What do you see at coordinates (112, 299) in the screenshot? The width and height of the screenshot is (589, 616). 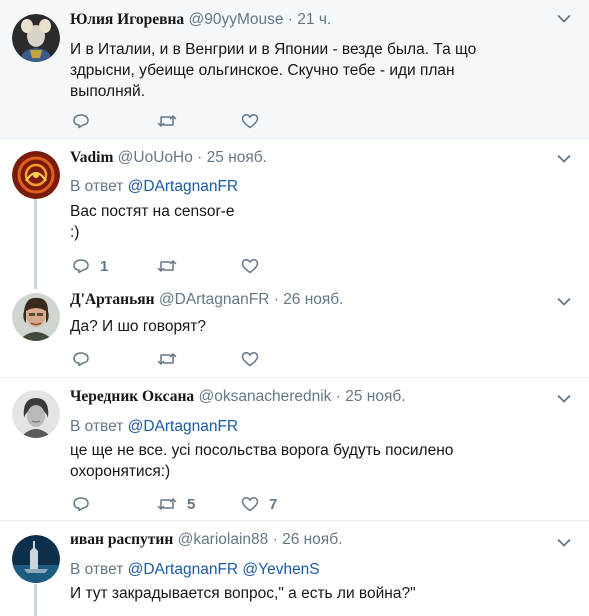 I see `display-name: Д'Артаньян` at bounding box center [112, 299].